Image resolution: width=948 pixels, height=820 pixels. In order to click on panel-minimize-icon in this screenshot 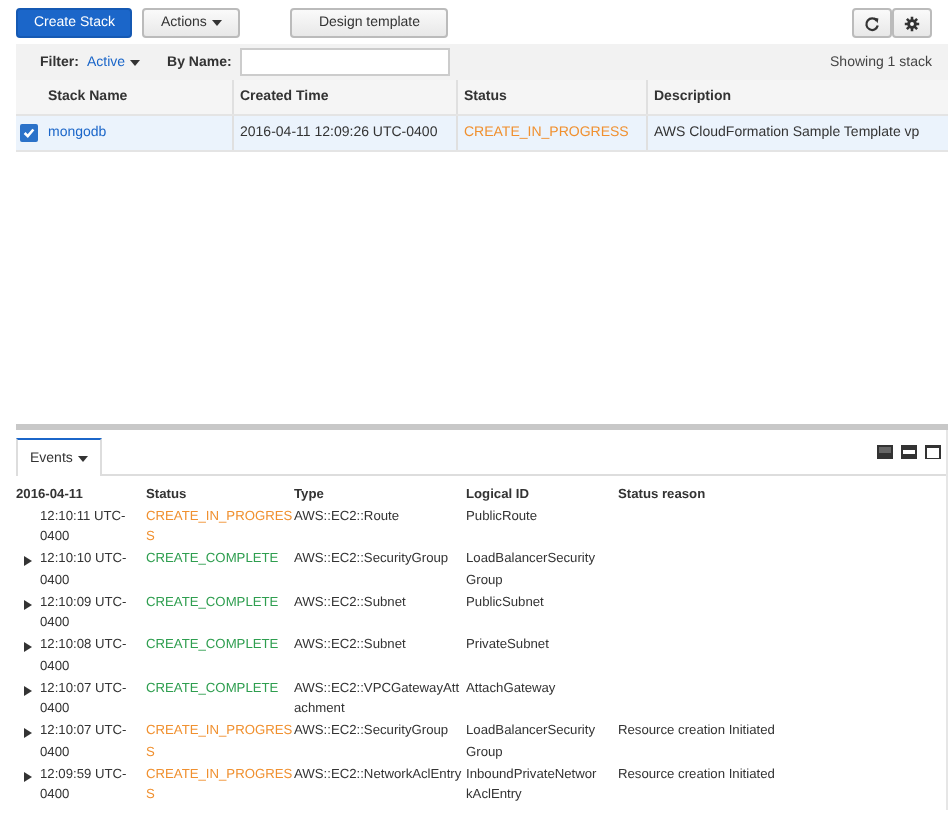, I will do `click(885, 452)`.